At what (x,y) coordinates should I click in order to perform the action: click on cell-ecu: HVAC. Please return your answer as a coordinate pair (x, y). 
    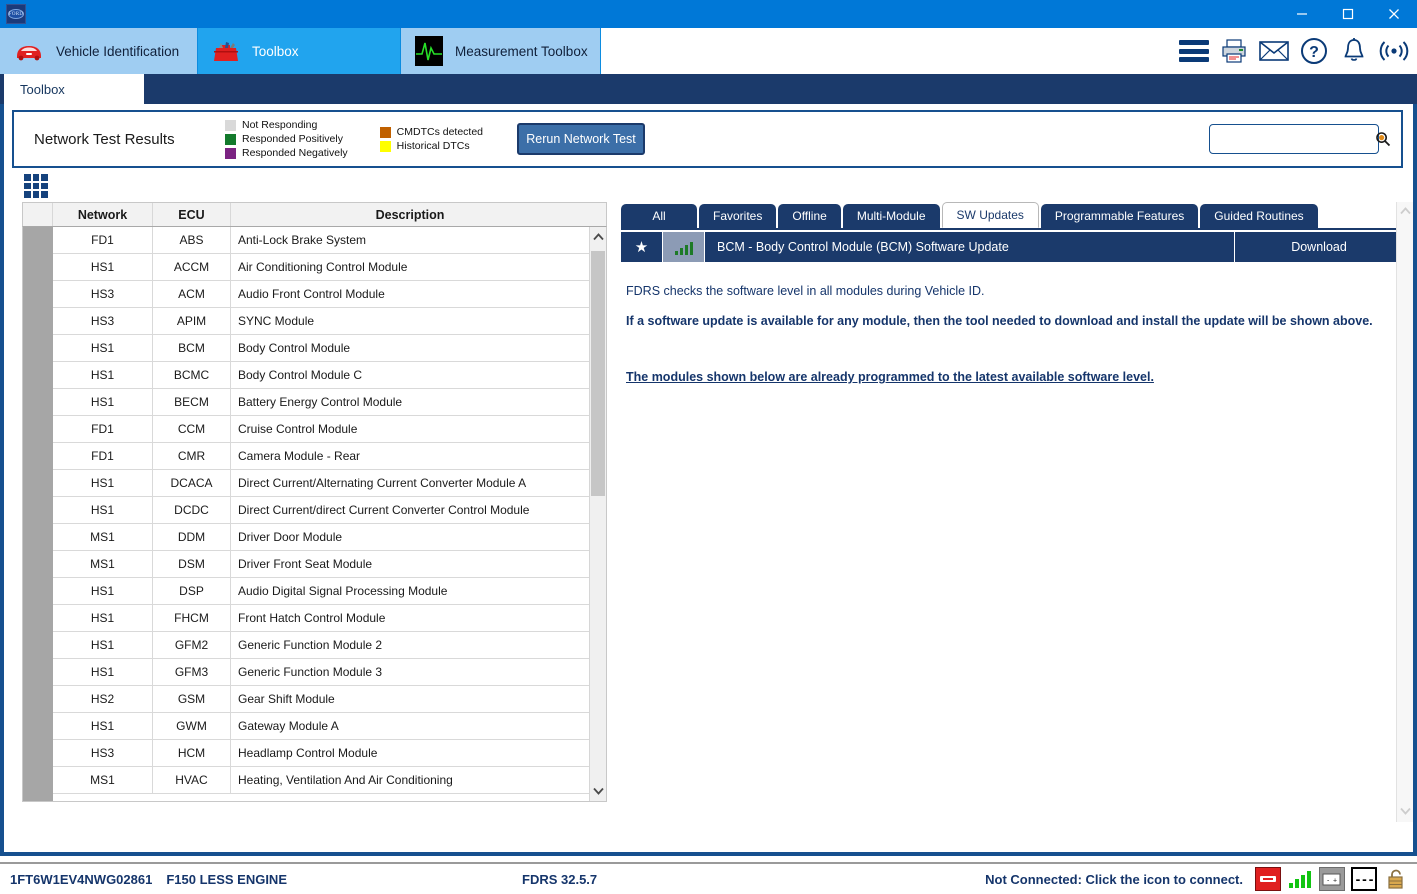
    Looking at the image, I should click on (192, 780).